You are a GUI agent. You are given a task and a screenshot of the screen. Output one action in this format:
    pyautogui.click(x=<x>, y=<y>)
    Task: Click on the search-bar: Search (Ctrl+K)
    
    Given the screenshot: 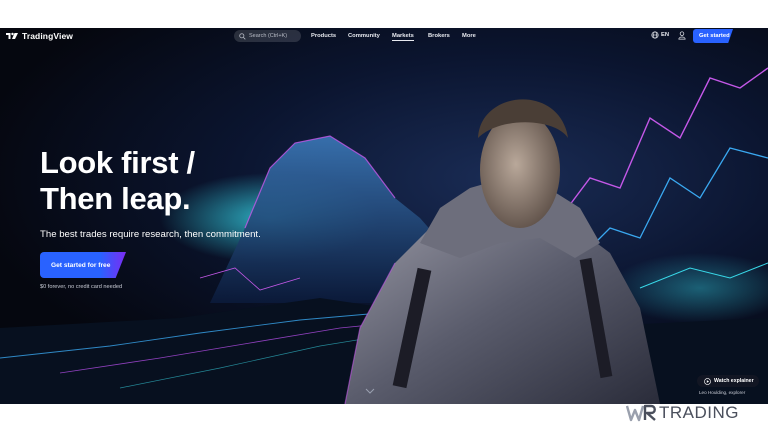 What is the action you would take?
    pyautogui.click(x=267, y=36)
    